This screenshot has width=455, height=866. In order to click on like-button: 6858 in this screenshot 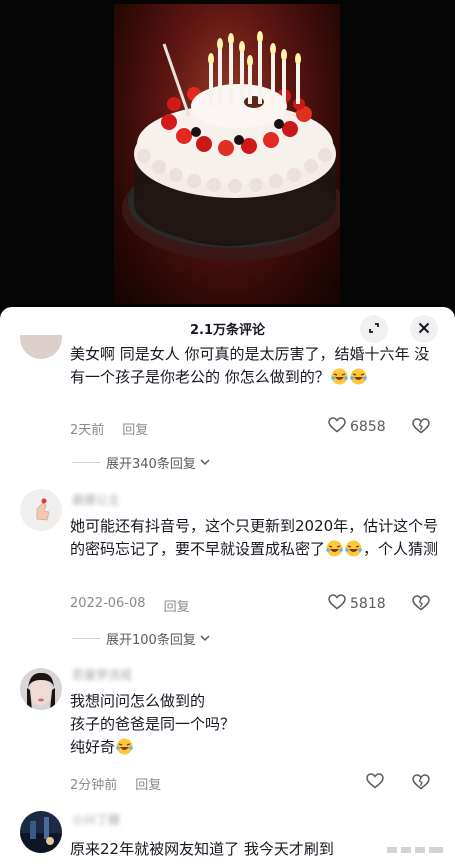, I will do `click(357, 427)`.